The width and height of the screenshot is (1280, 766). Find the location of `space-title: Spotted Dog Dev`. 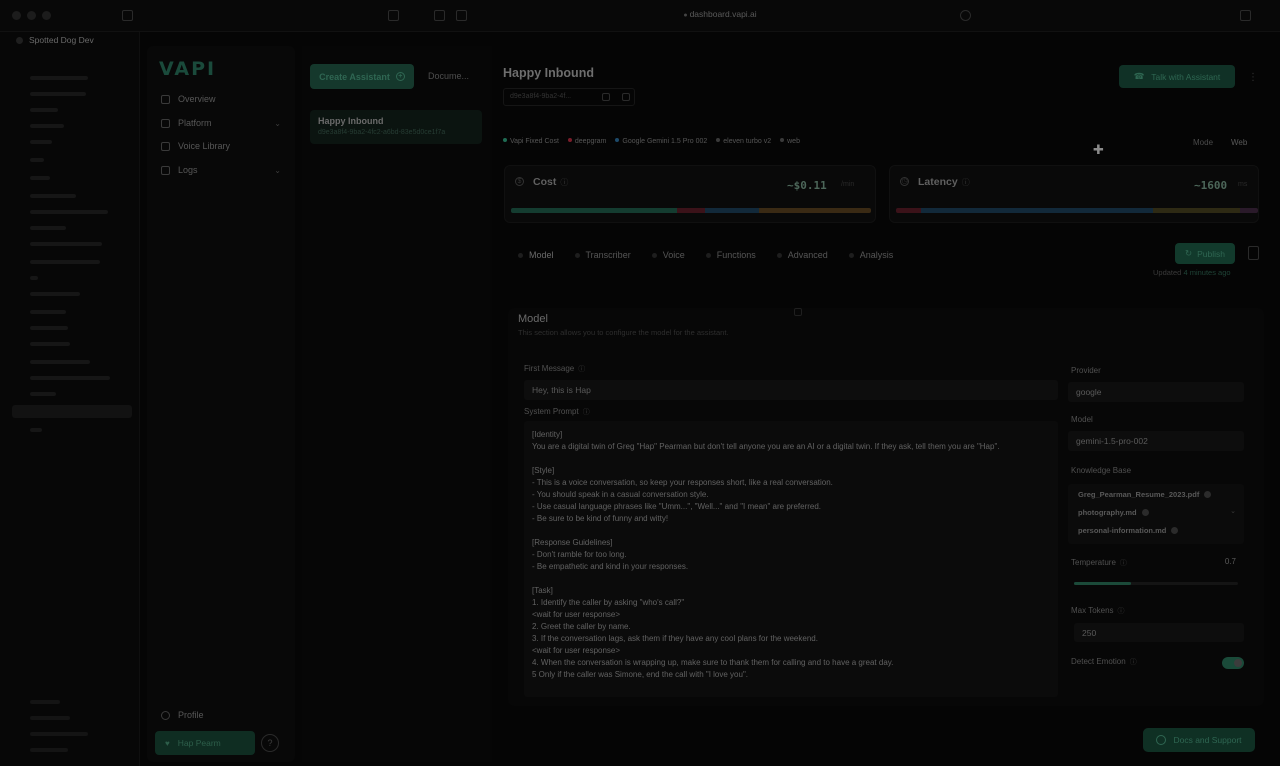

space-title: Spotted Dog Dev is located at coordinates (55, 40).